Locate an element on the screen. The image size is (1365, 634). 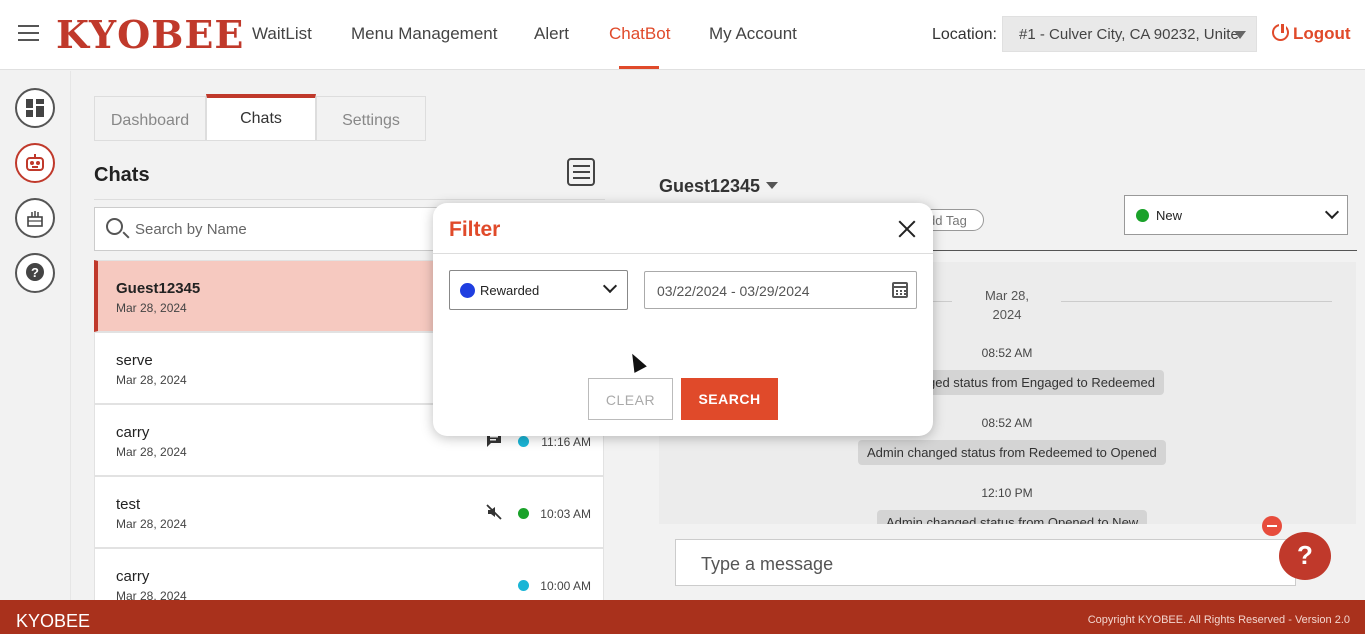
chevron-down-icon is located at coordinates (610, 286).